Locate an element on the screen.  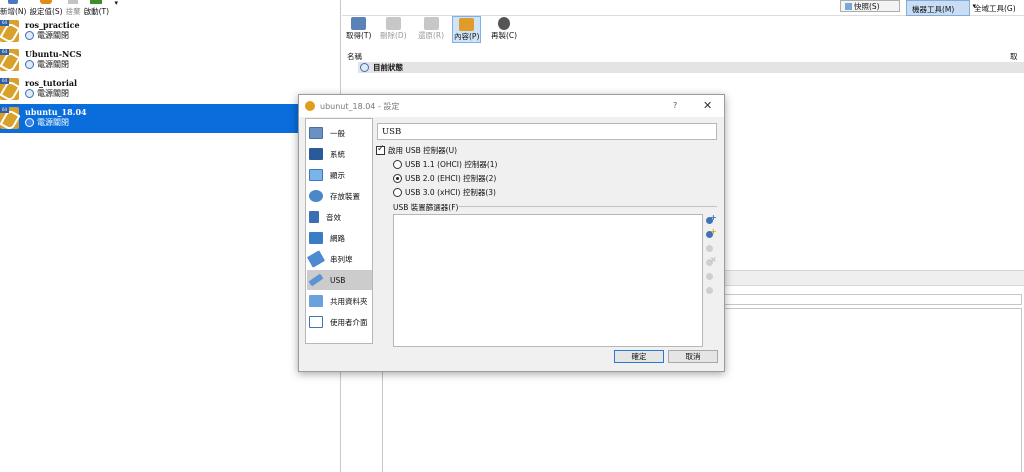
current-state-row: 目前狀態 is located at coordinates (691, 67).